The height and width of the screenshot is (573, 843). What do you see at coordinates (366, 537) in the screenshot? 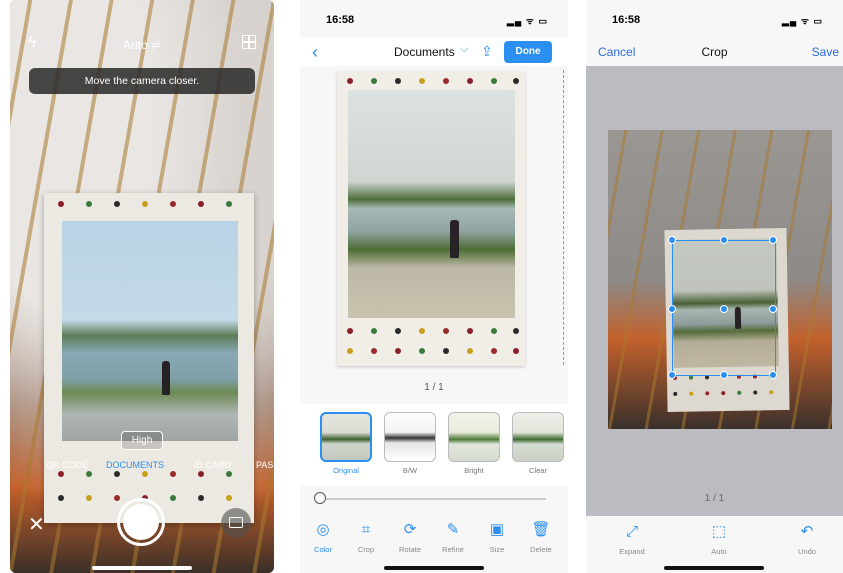
I see `tool-crop: ⌗ Crop` at bounding box center [366, 537].